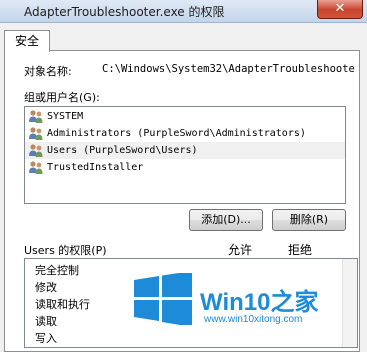 The width and height of the screenshot is (367, 352). Describe the element at coordinates (235, 302) in the screenshot. I see `brand-name: Win10` at that location.